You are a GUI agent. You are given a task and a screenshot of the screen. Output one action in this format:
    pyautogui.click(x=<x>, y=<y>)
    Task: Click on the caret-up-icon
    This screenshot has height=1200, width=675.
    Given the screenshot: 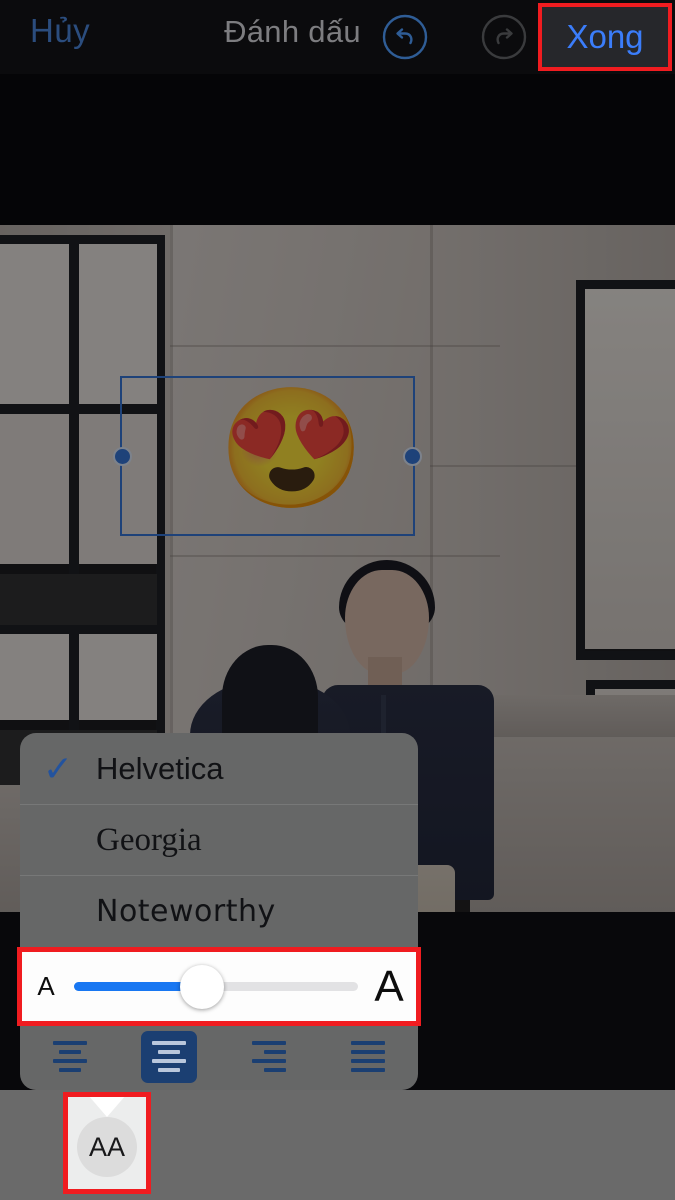 What is the action you would take?
    pyautogui.click(x=107, y=1106)
    